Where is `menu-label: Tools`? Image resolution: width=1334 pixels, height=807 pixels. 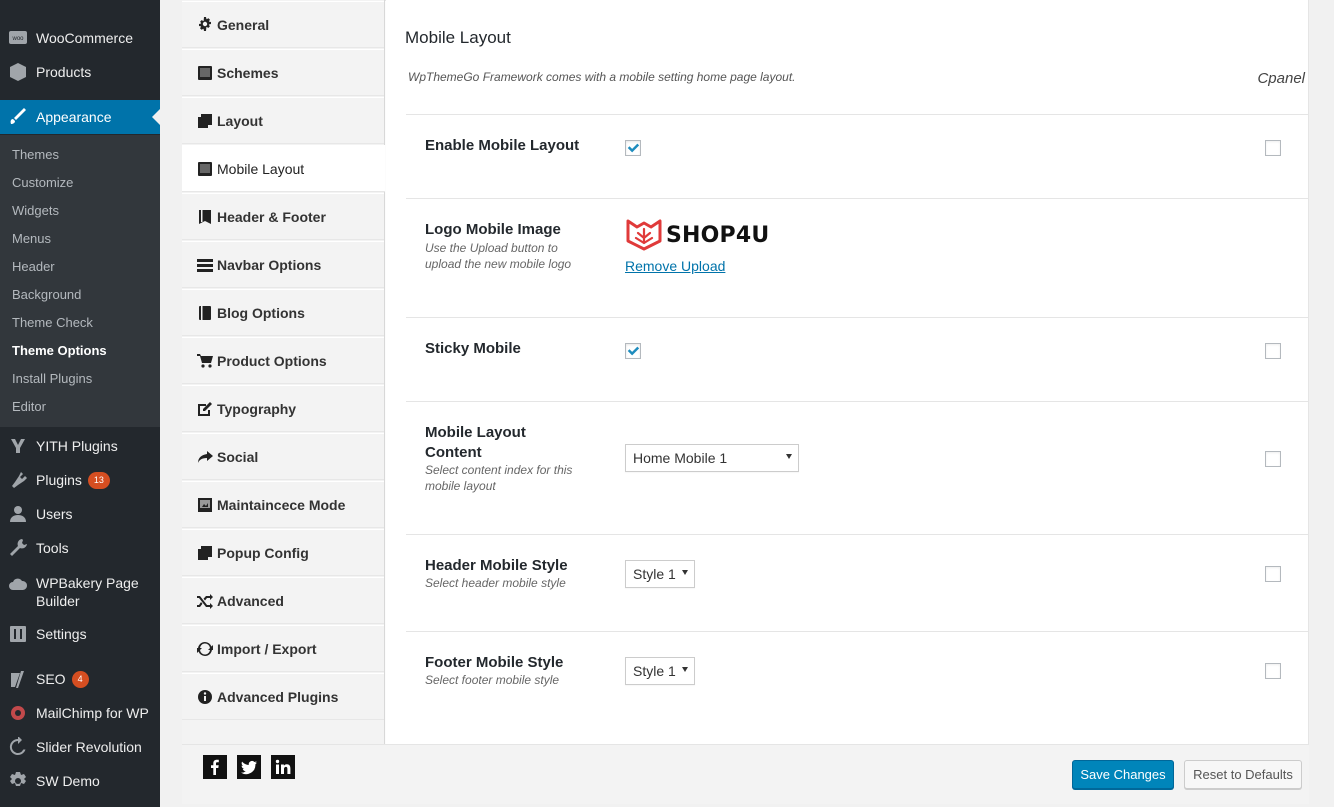 menu-label: Tools is located at coordinates (52, 548).